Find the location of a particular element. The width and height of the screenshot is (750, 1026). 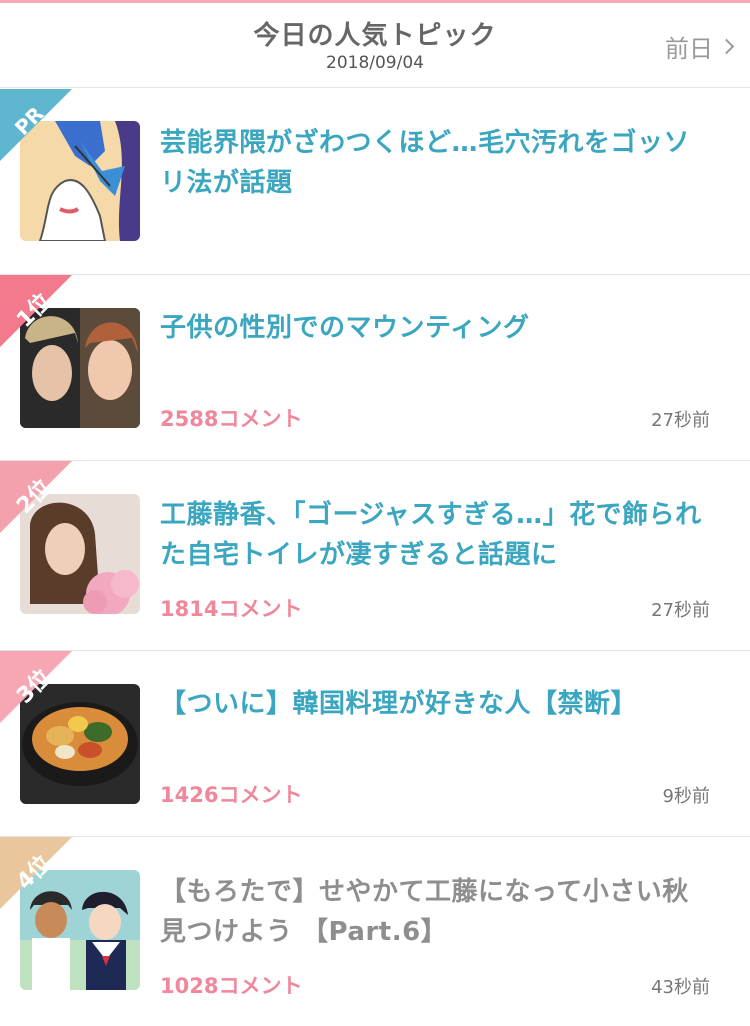

rank-badge: 4位 is located at coordinates (36, 873).